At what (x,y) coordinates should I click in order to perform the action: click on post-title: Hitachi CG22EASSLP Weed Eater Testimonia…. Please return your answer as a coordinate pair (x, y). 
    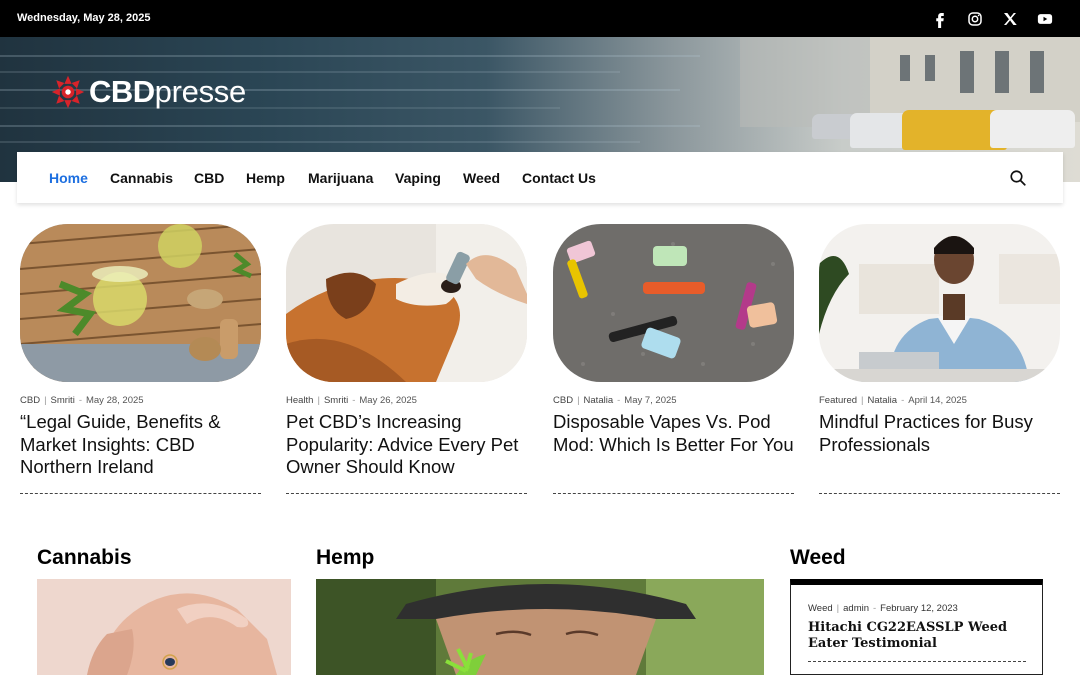
    Looking at the image, I should click on (920, 636).